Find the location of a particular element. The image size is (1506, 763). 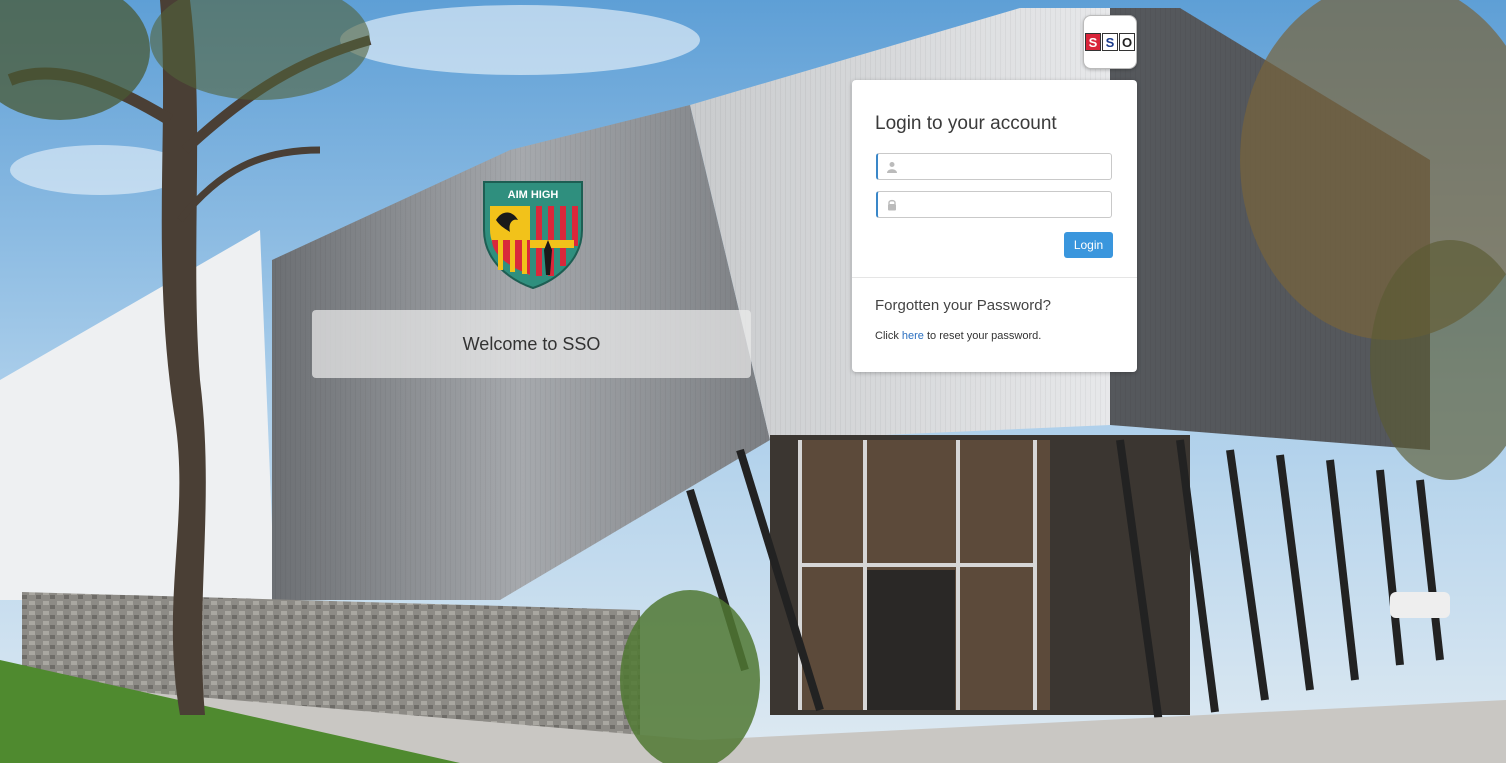

crest-motto: AIM HIGH is located at coordinates (533, 195).